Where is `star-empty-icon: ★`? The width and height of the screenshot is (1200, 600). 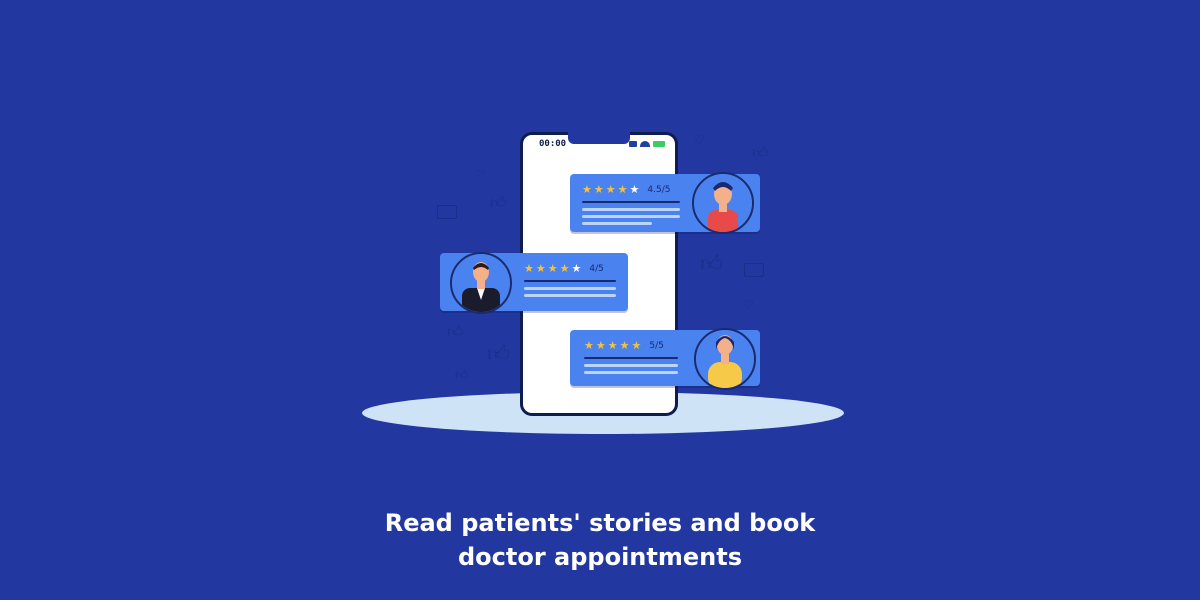 star-empty-icon: ★ is located at coordinates (576, 268).